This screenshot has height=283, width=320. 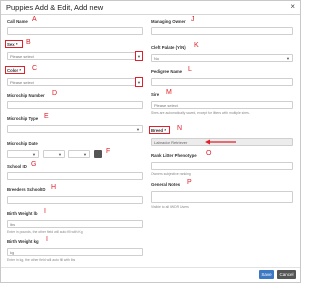 I want to click on microchip-type-label: Microchip Type, so click(x=23, y=118).